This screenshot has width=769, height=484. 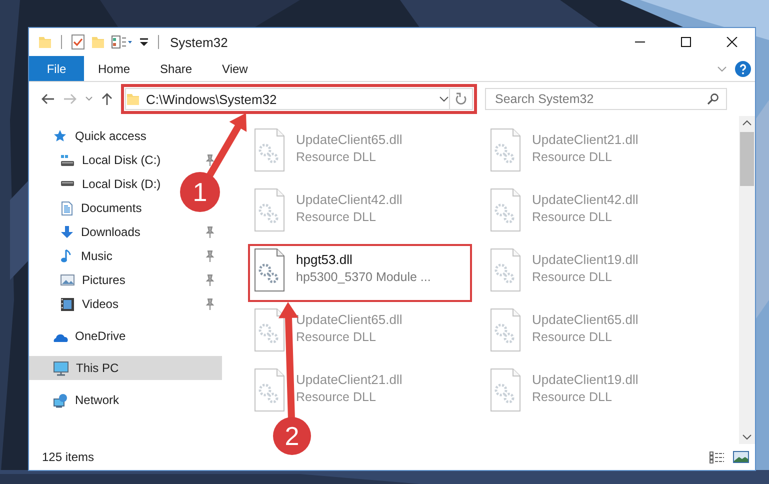 What do you see at coordinates (133, 99) in the screenshot?
I see `folder-icon` at bounding box center [133, 99].